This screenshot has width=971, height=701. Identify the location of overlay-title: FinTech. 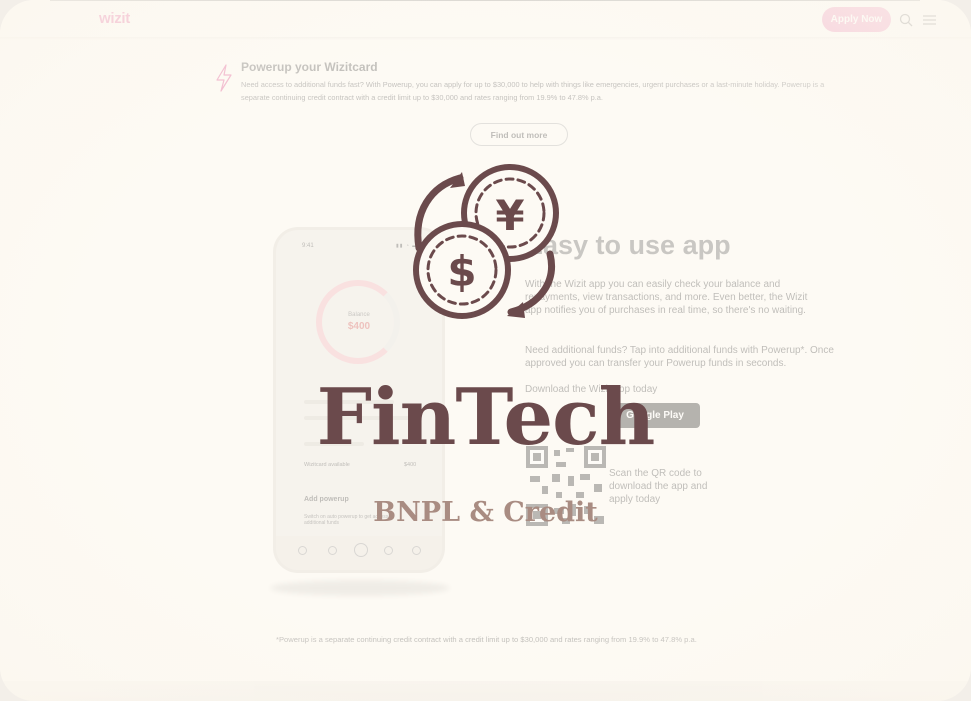
(486, 417).